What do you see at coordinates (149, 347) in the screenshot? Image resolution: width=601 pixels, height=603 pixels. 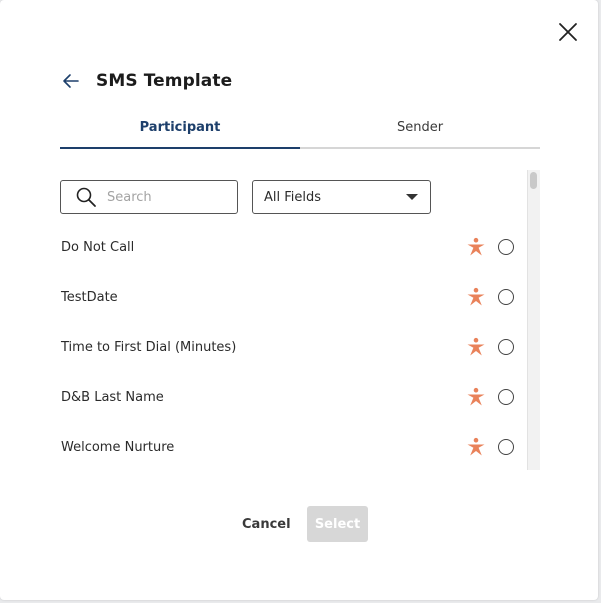 I see `field-label: Time to First Dial (Minutes)` at bounding box center [149, 347].